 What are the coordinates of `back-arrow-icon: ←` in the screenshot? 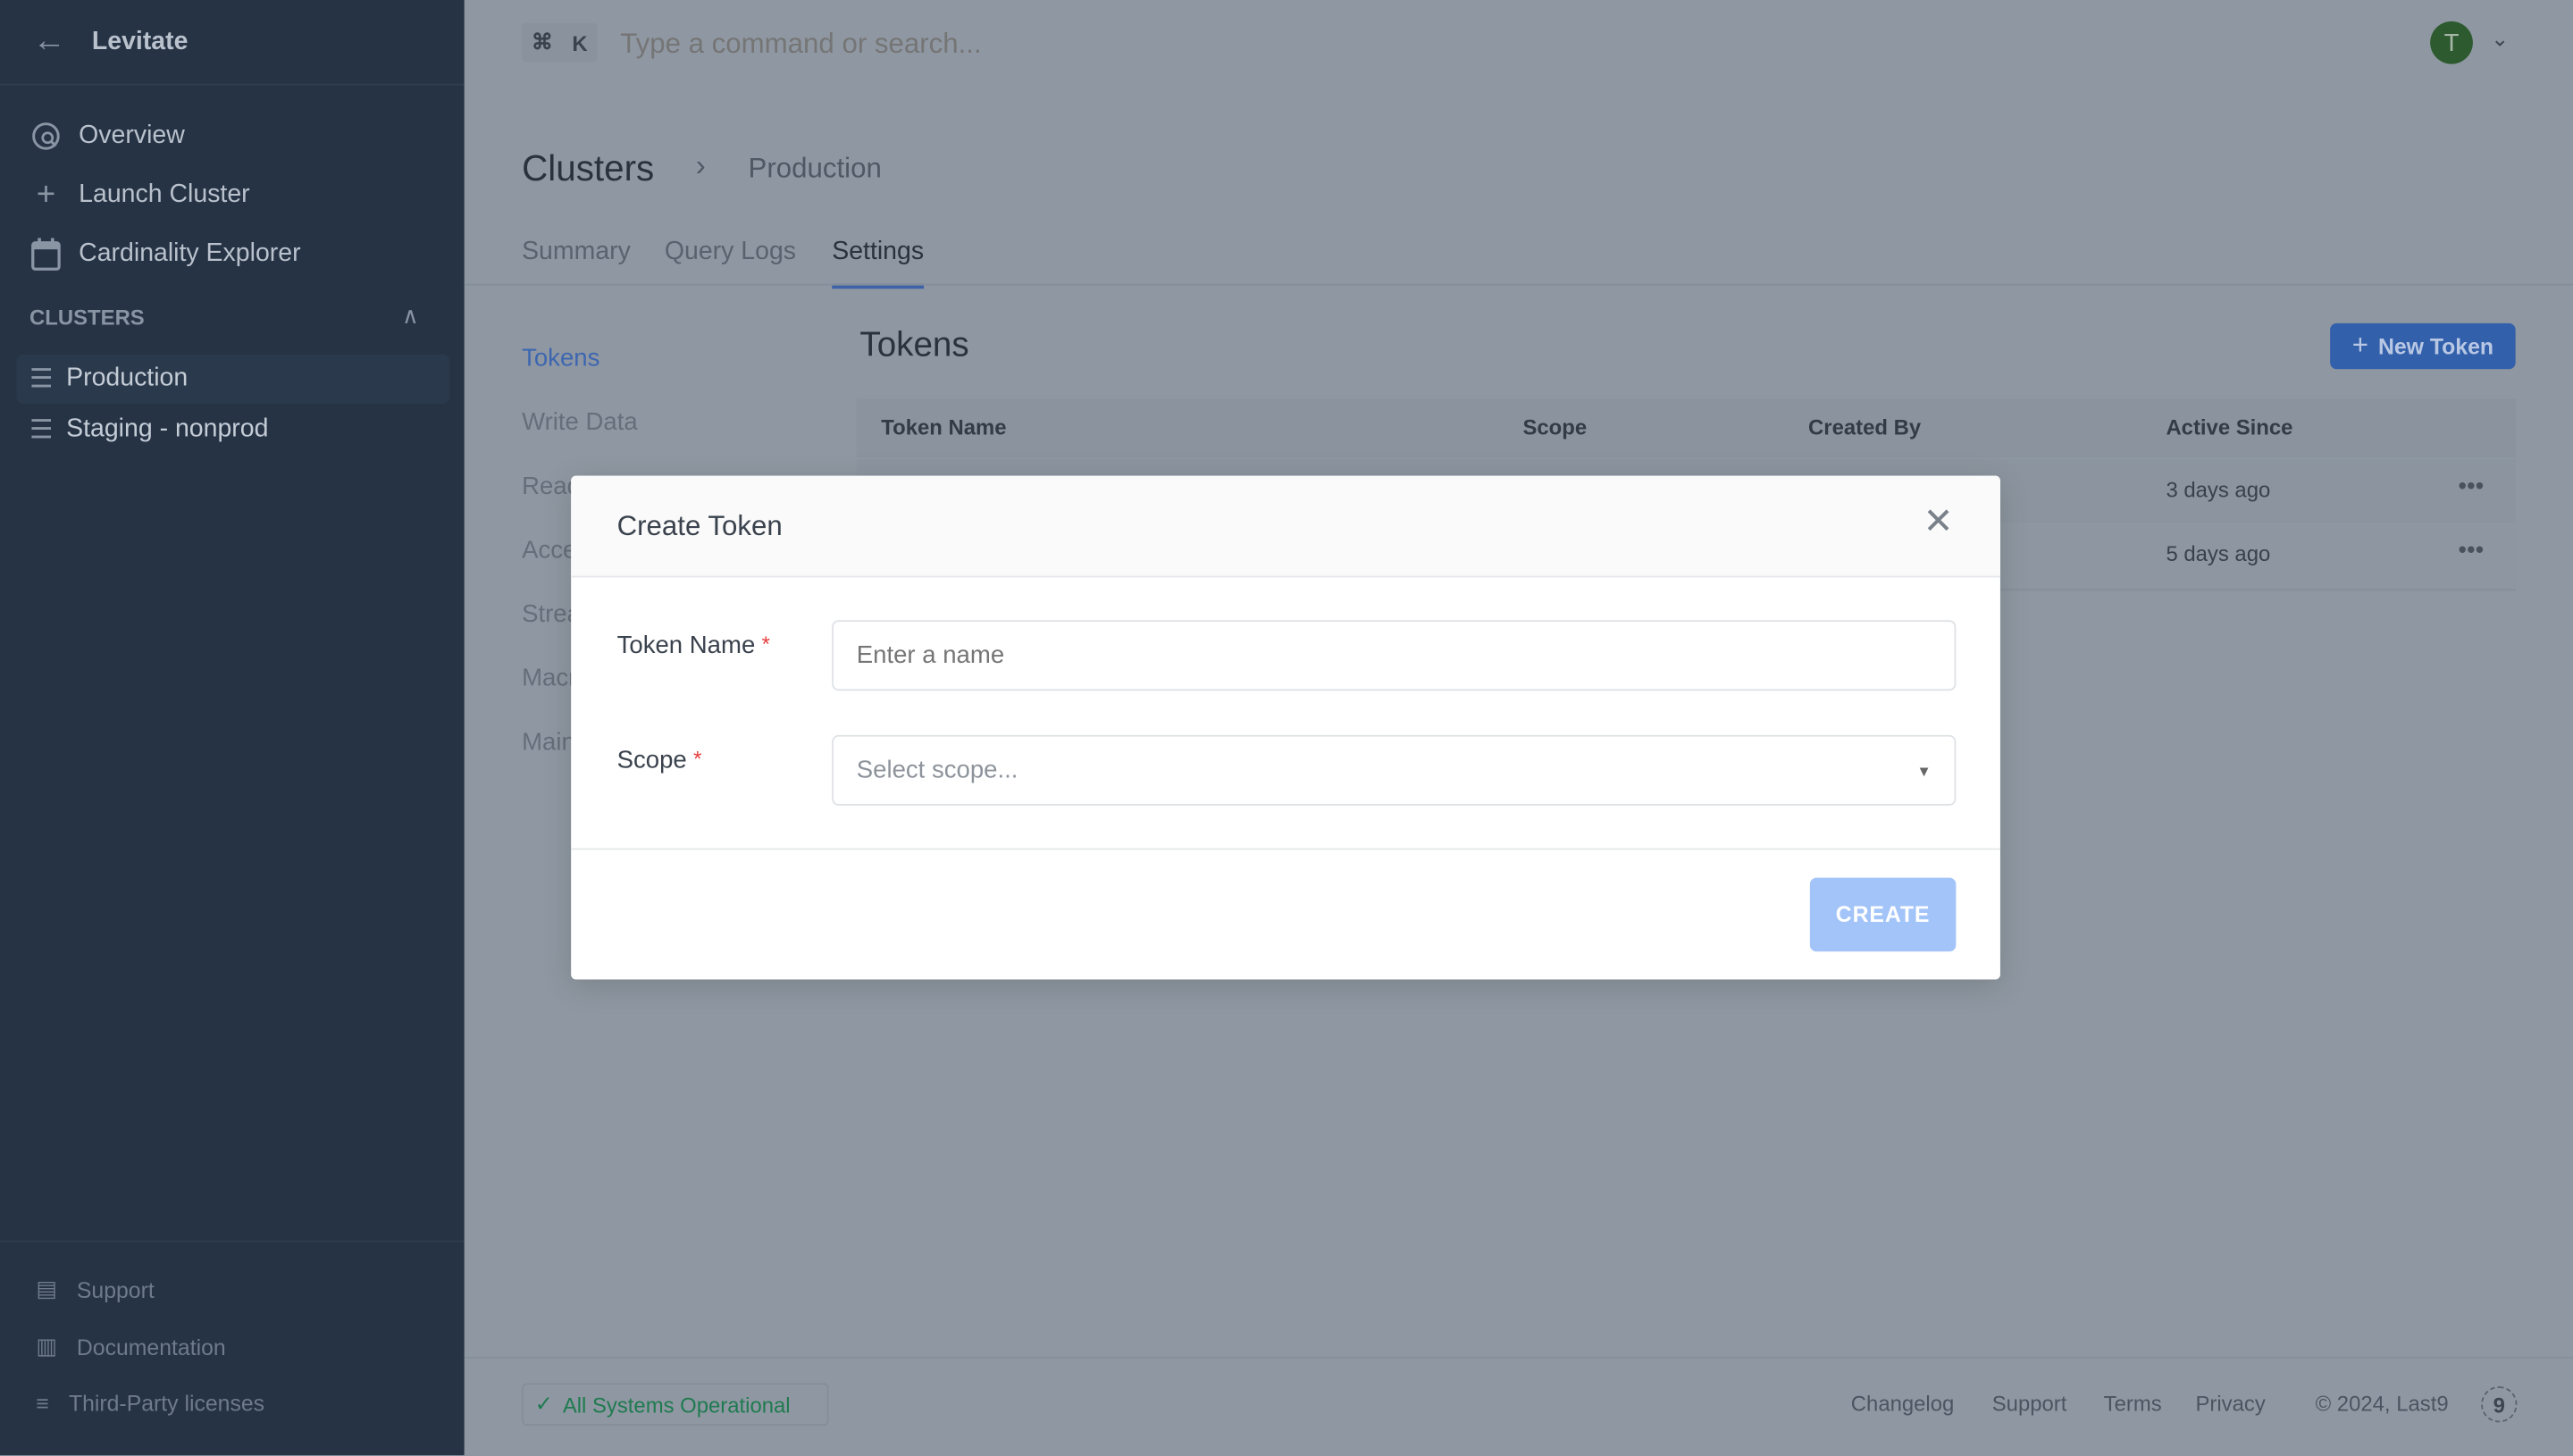 It's located at (49, 42).